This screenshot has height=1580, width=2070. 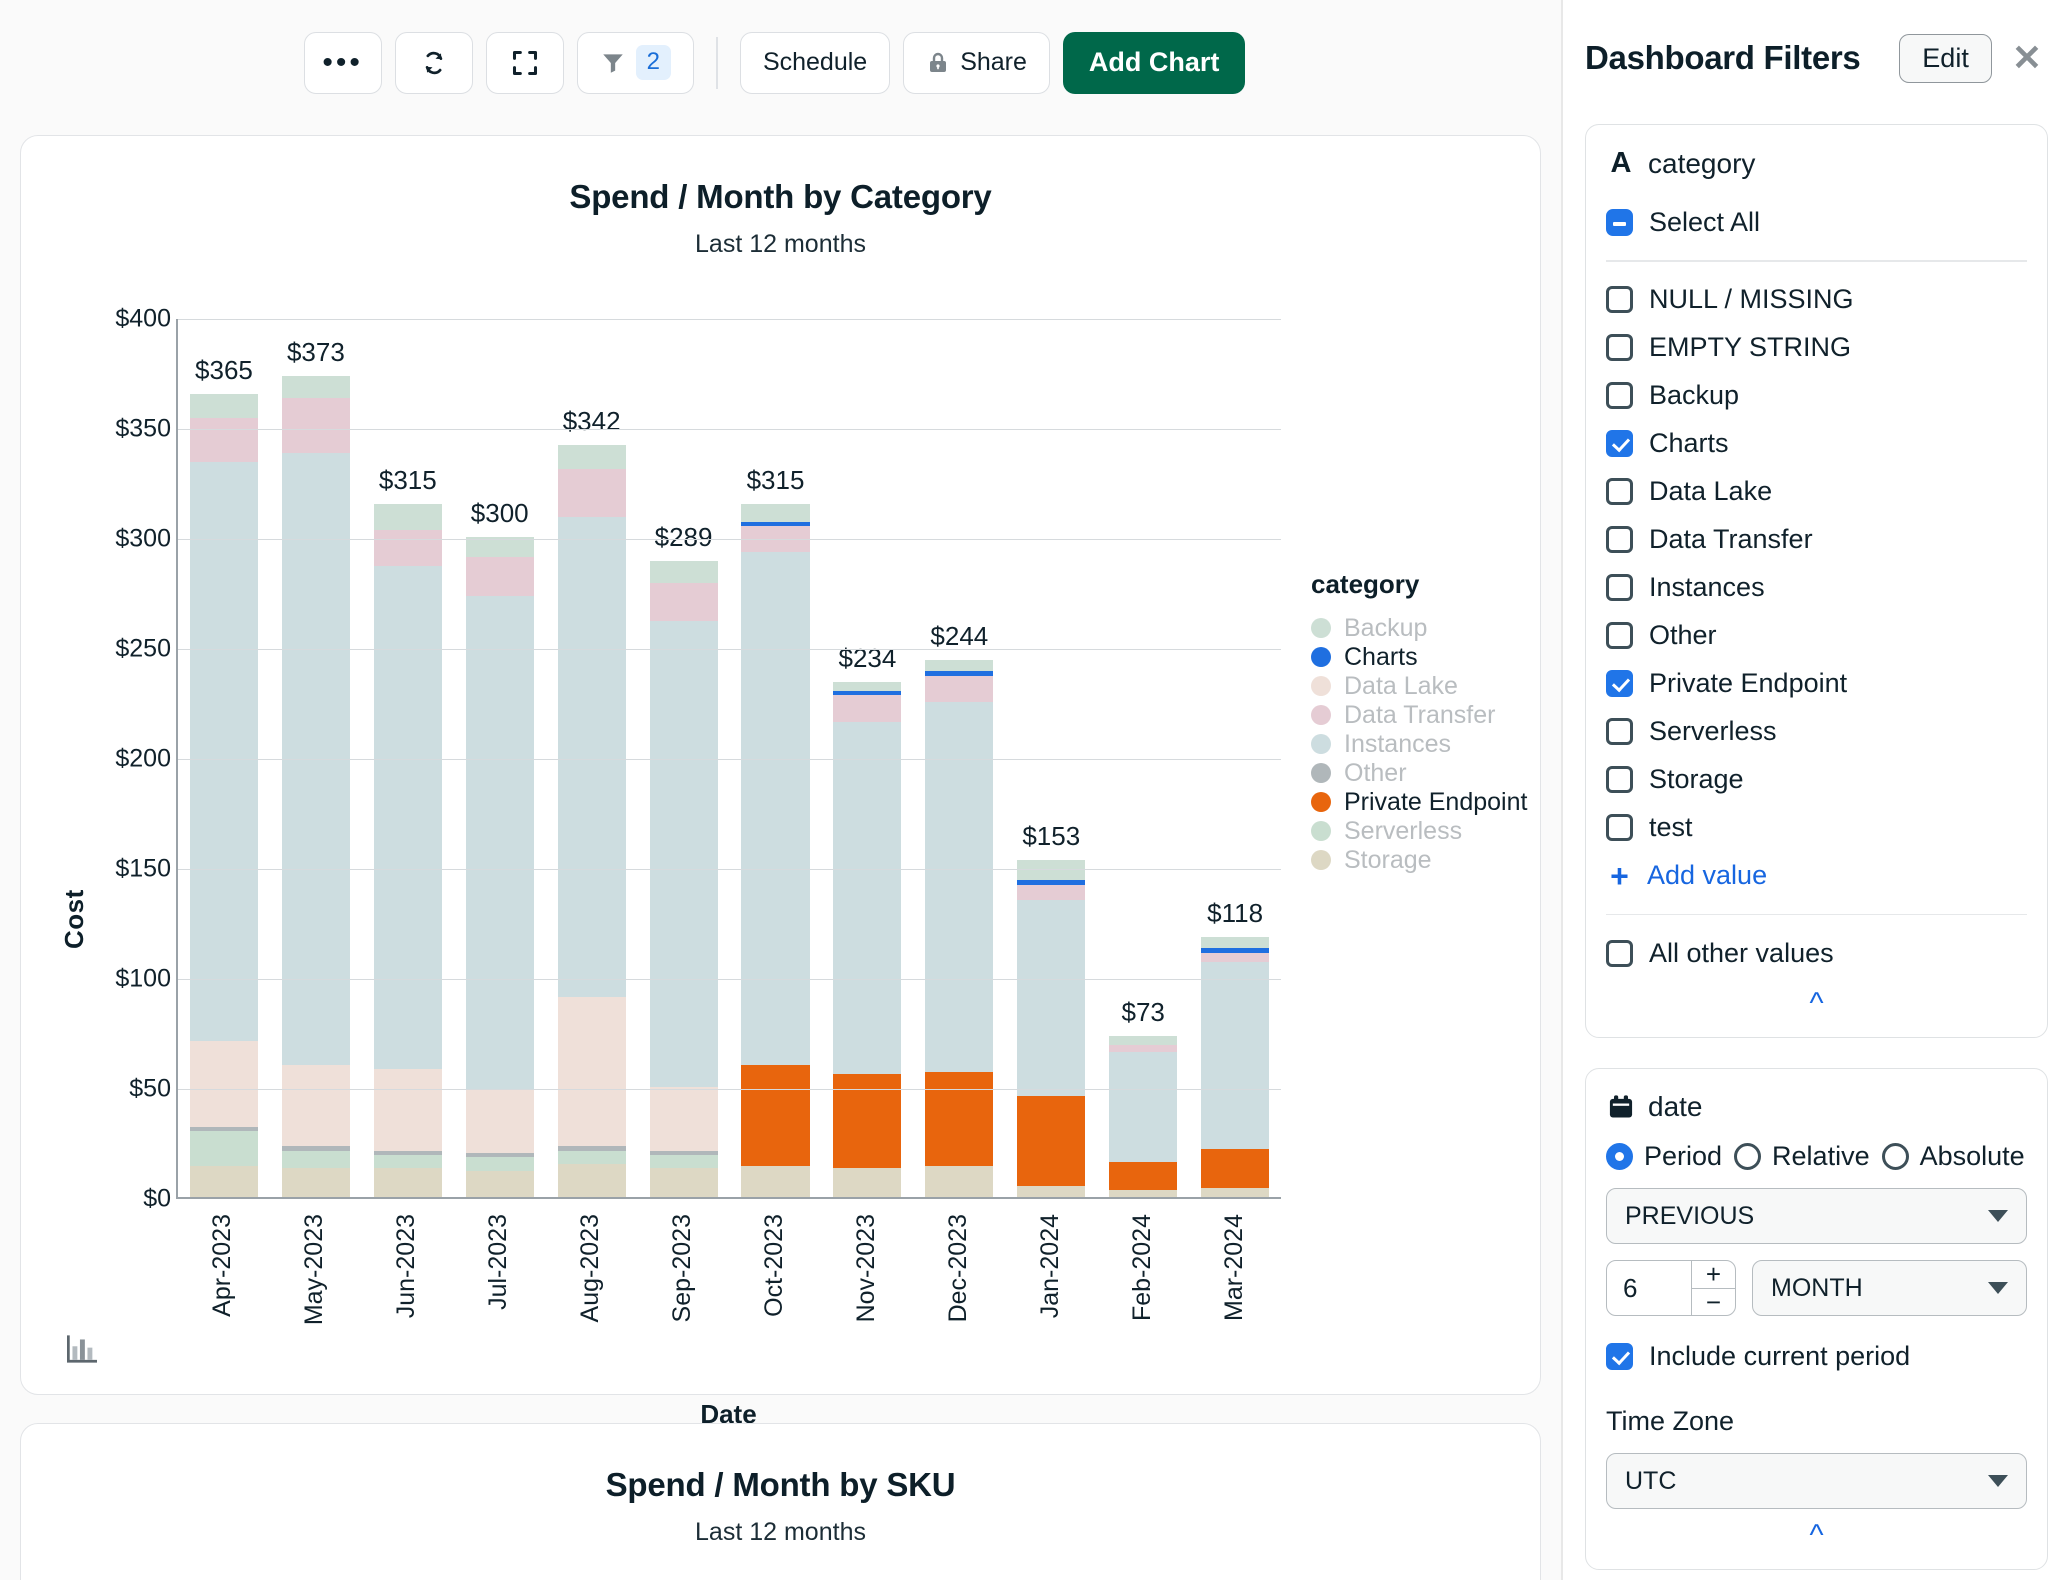 I want to click on legend-item: Serverless, so click(x=1436, y=831).